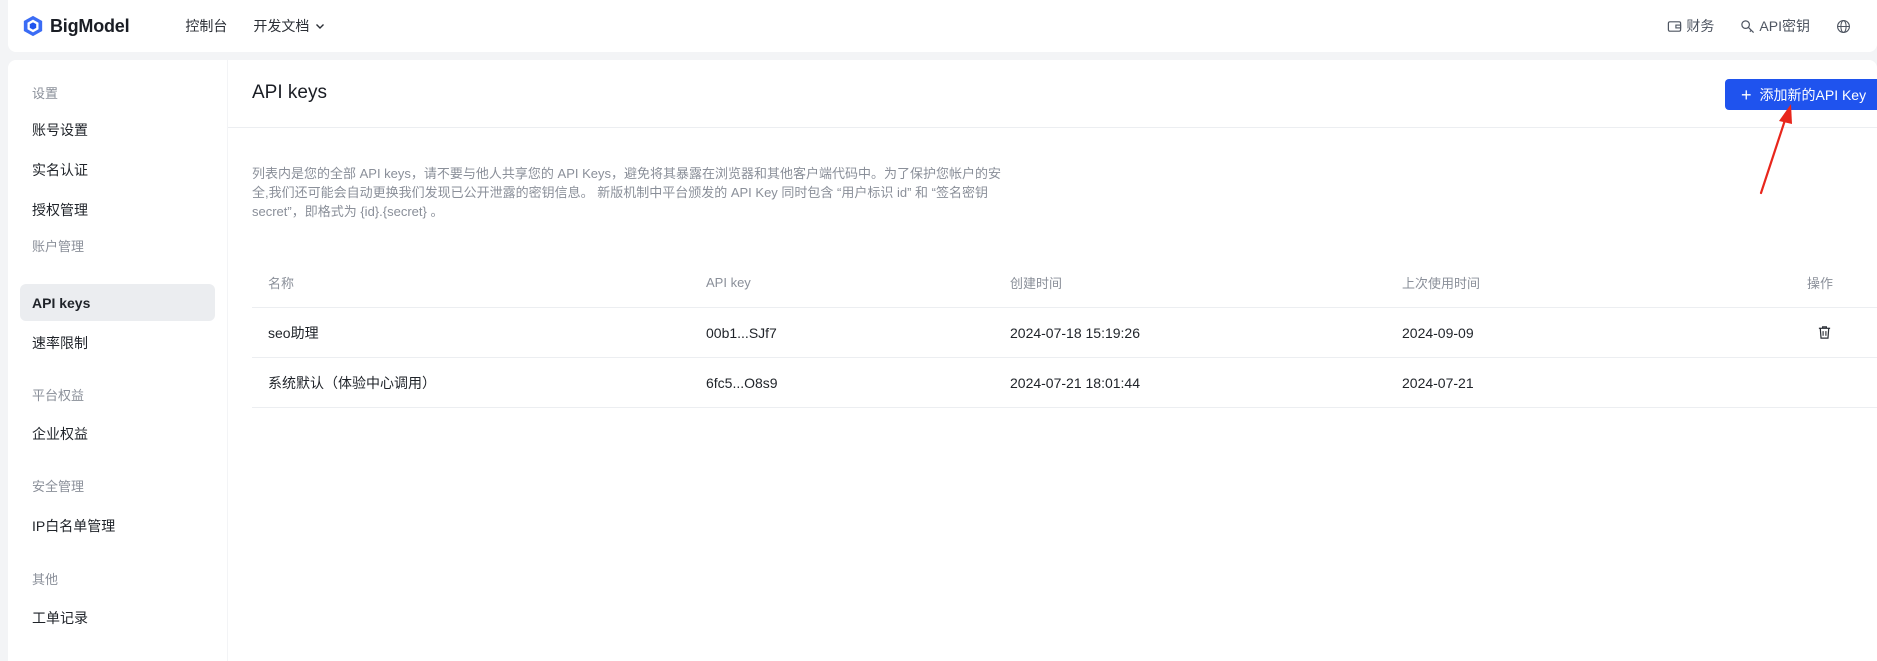  What do you see at coordinates (117, 129) in the screenshot?
I see `sidebar-item-account-settings: 账号设置` at bounding box center [117, 129].